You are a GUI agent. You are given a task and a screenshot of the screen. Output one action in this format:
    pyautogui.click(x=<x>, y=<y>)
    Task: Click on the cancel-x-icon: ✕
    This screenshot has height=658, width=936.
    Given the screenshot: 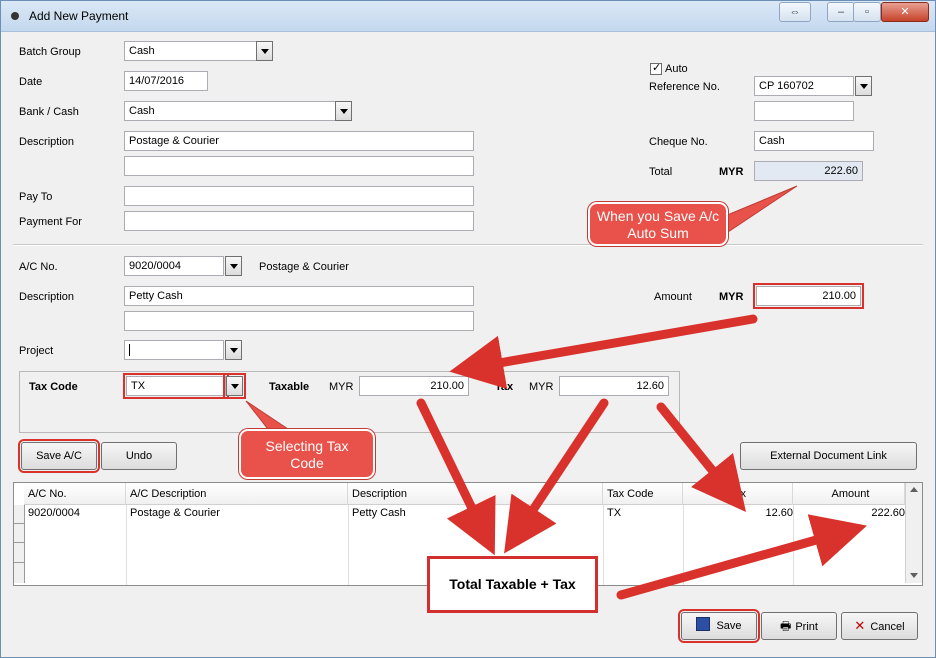 What is the action you would take?
    pyautogui.click(x=860, y=625)
    